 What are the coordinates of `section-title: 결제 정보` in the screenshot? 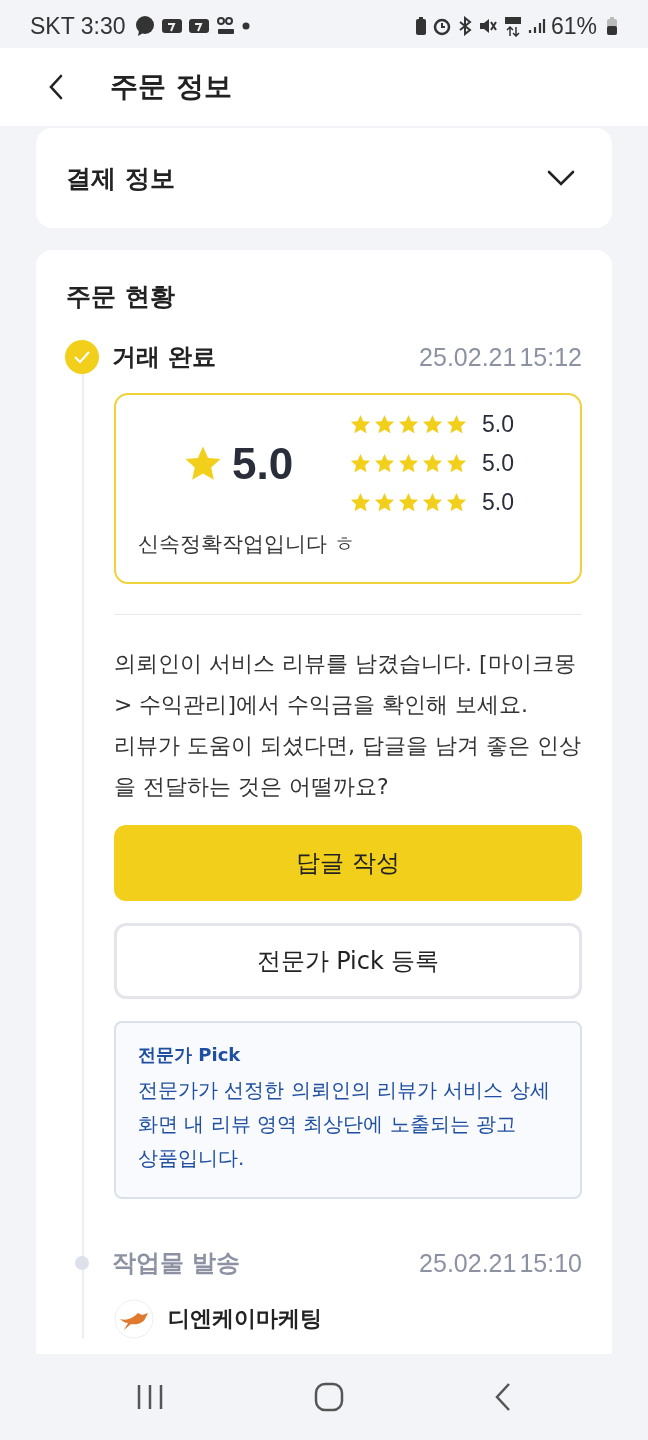 It's located at (120, 178).